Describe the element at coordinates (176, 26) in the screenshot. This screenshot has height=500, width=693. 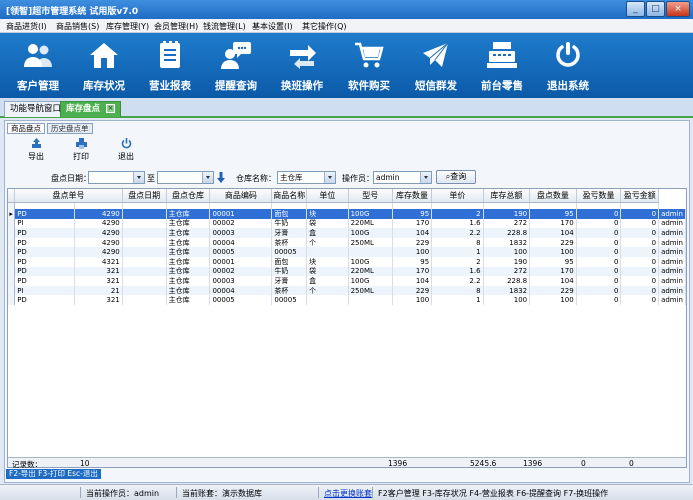
I see `menu-member: 会员管理(H)` at that location.